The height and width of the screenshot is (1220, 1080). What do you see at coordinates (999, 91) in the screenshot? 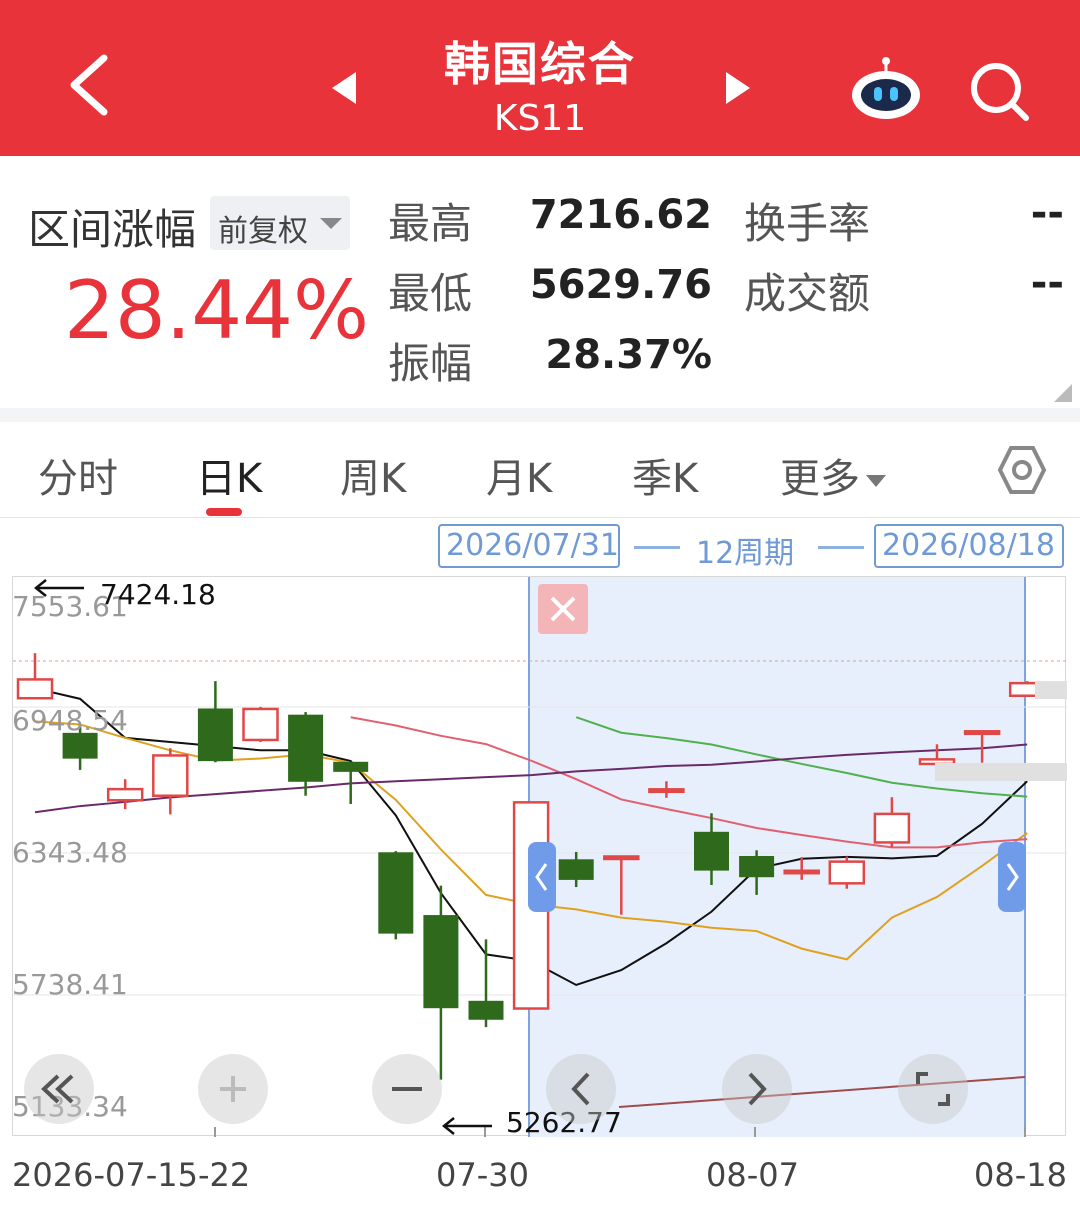
I see `search-icon` at bounding box center [999, 91].